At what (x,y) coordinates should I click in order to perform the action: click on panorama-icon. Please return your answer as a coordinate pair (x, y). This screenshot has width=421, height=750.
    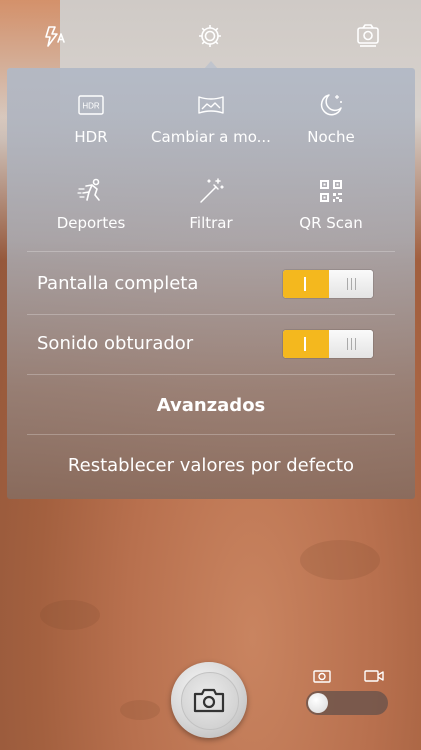
    Looking at the image, I should click on (211, 105).